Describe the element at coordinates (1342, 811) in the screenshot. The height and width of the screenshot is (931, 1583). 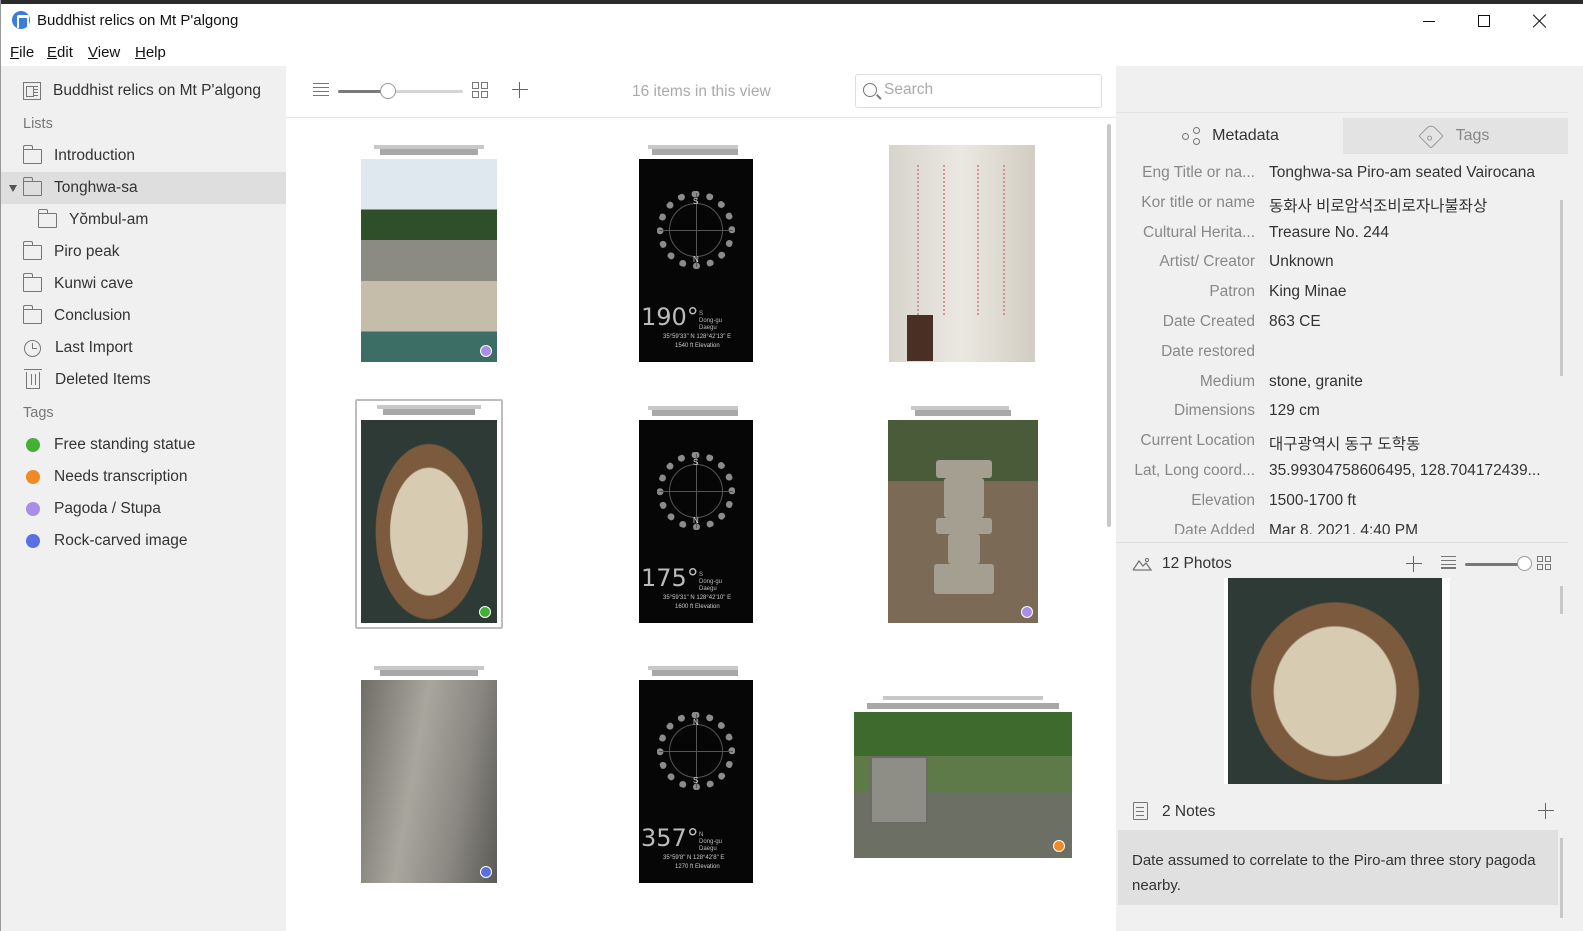
I see `notes-header: 2 Notes` at that location.